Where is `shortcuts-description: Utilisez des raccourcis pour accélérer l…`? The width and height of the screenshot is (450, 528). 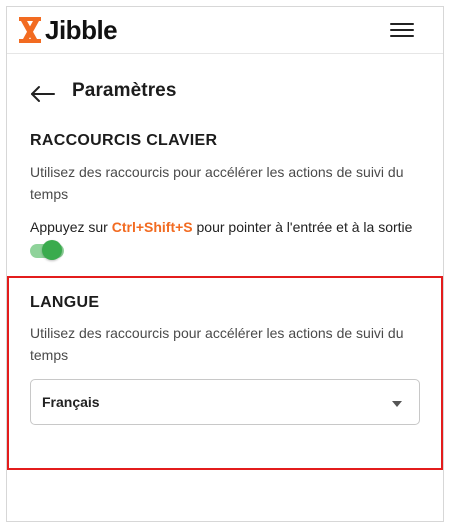
shortcuts-description: Utilisez des raccourcis pour accélérer l… is located at coordinates (217, 183).